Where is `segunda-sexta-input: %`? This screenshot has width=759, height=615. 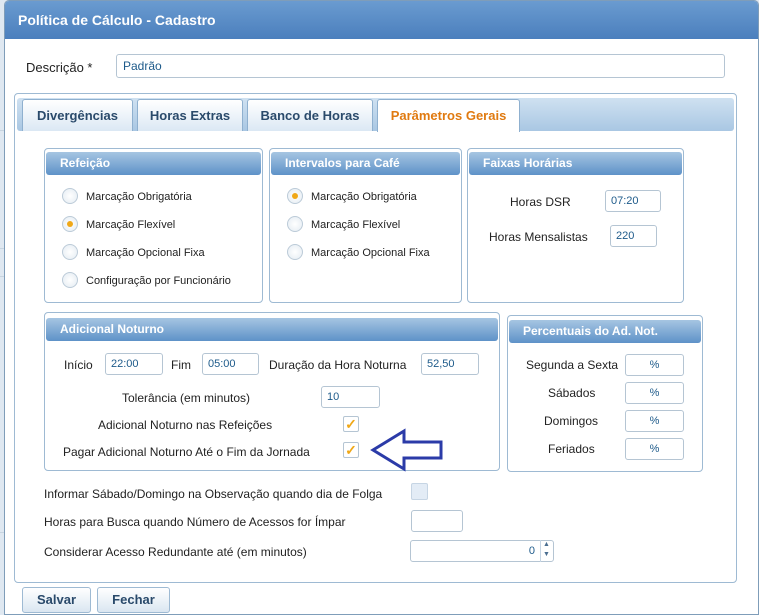
segunda-sexta-input: % is located at coordinates (654, 365).